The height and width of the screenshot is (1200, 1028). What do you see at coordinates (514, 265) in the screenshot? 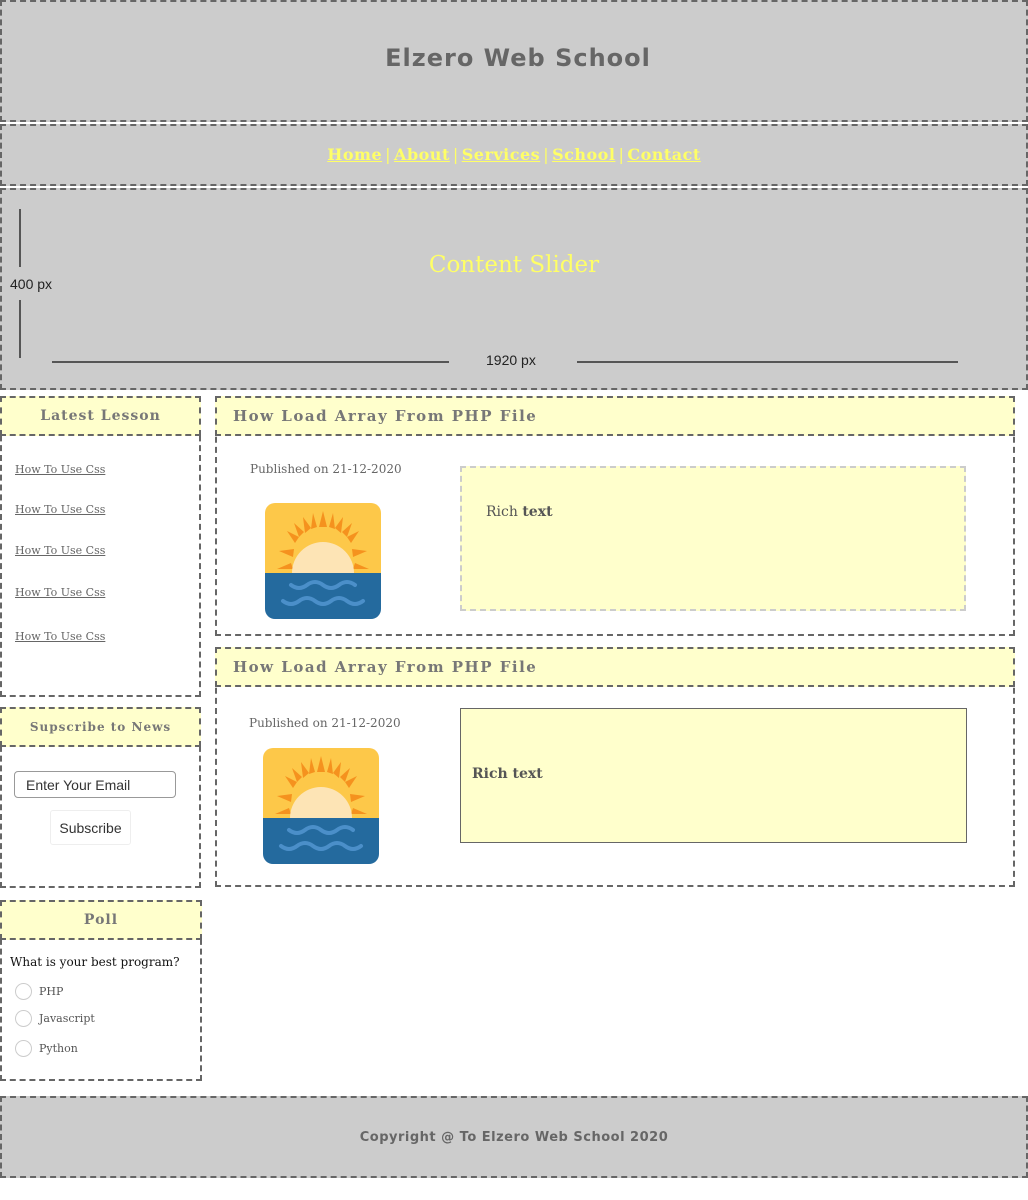
I see `slider-title: Content Slider` at bounding box center [514, 265].